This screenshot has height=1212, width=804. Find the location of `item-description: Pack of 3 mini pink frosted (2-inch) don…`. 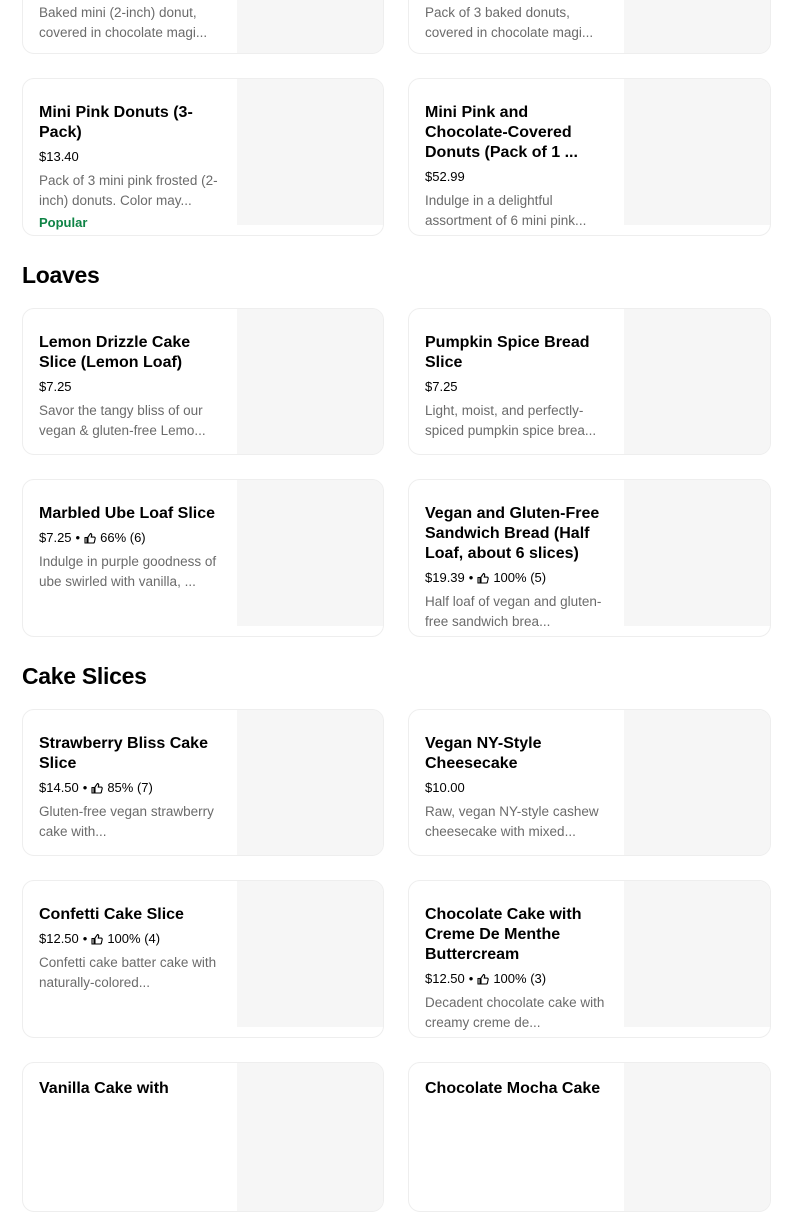

item-description: Pack of 3 mini pink frosted (2-inch) don… is located at coordinates (128, 190).